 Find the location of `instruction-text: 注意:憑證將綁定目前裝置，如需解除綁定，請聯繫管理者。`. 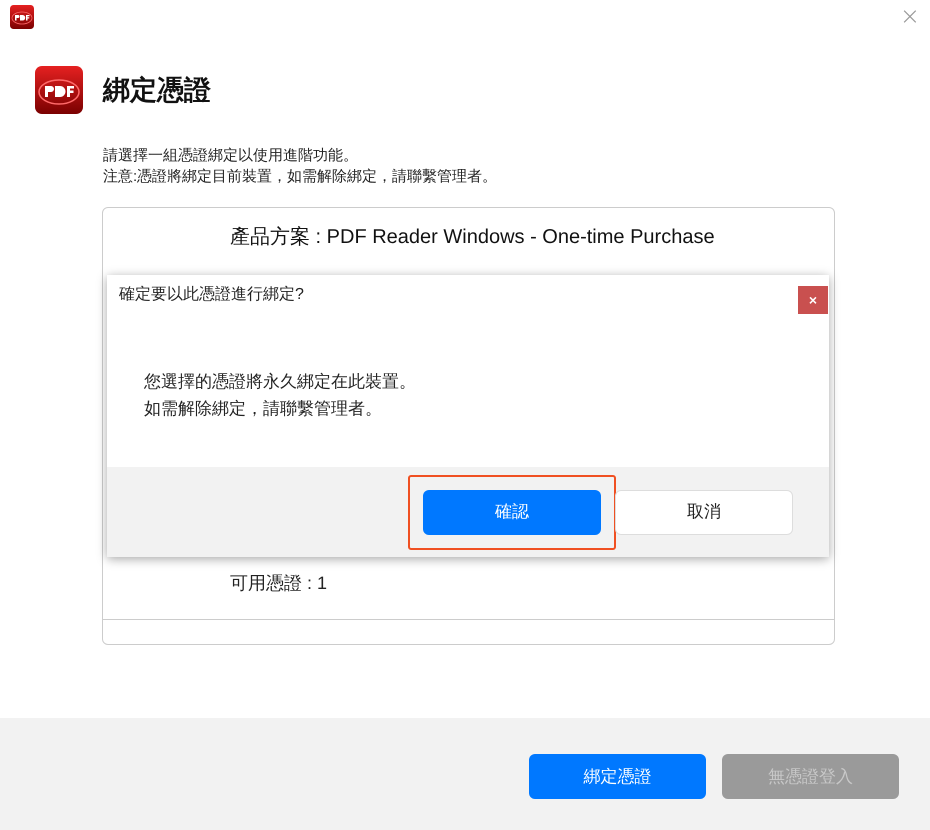

instruction-text: 注意:憑證將綁定目前裝置，如需解除綁定，請聯繫管理者。 is located at coordinates (300, 177).